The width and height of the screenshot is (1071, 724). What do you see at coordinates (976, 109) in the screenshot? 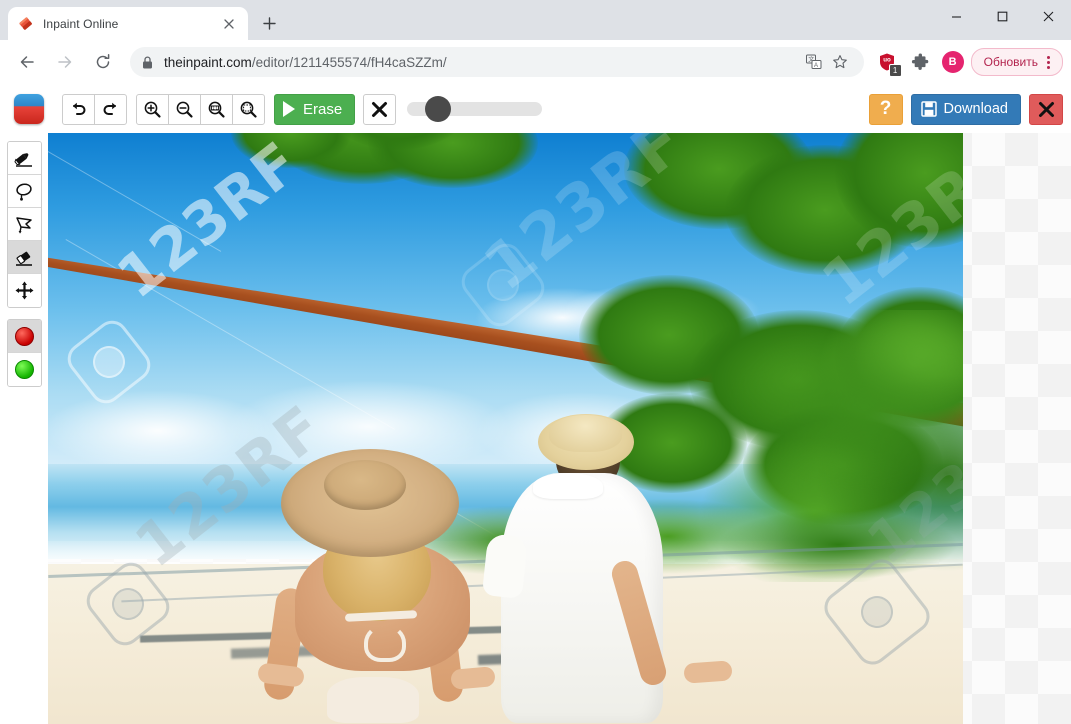
I see `download-button-label: Download` at bounding box center [976, 109].